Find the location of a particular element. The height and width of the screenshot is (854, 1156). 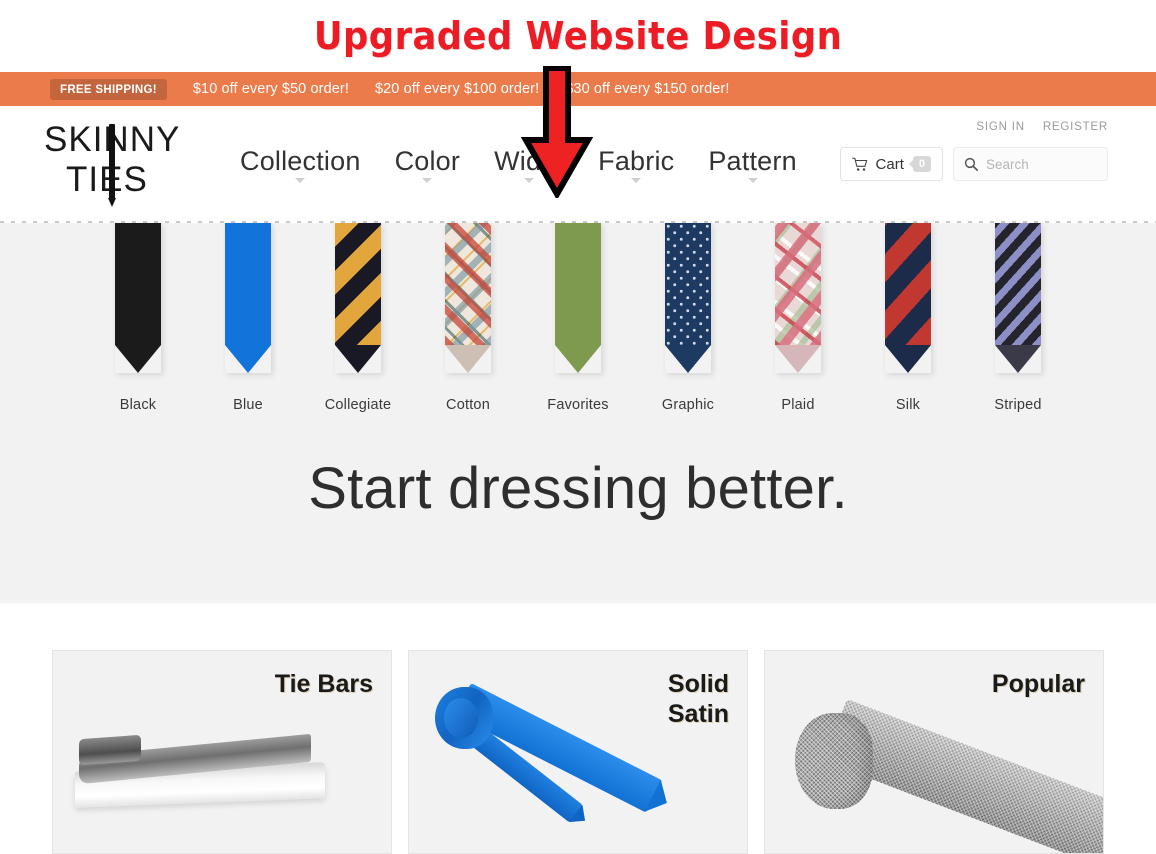

category-striped: Striped is located at coordinates (1018, 318).